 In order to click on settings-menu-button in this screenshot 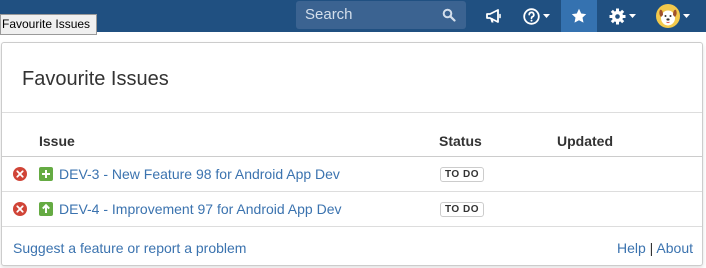, I will do `click(622, 16)`.